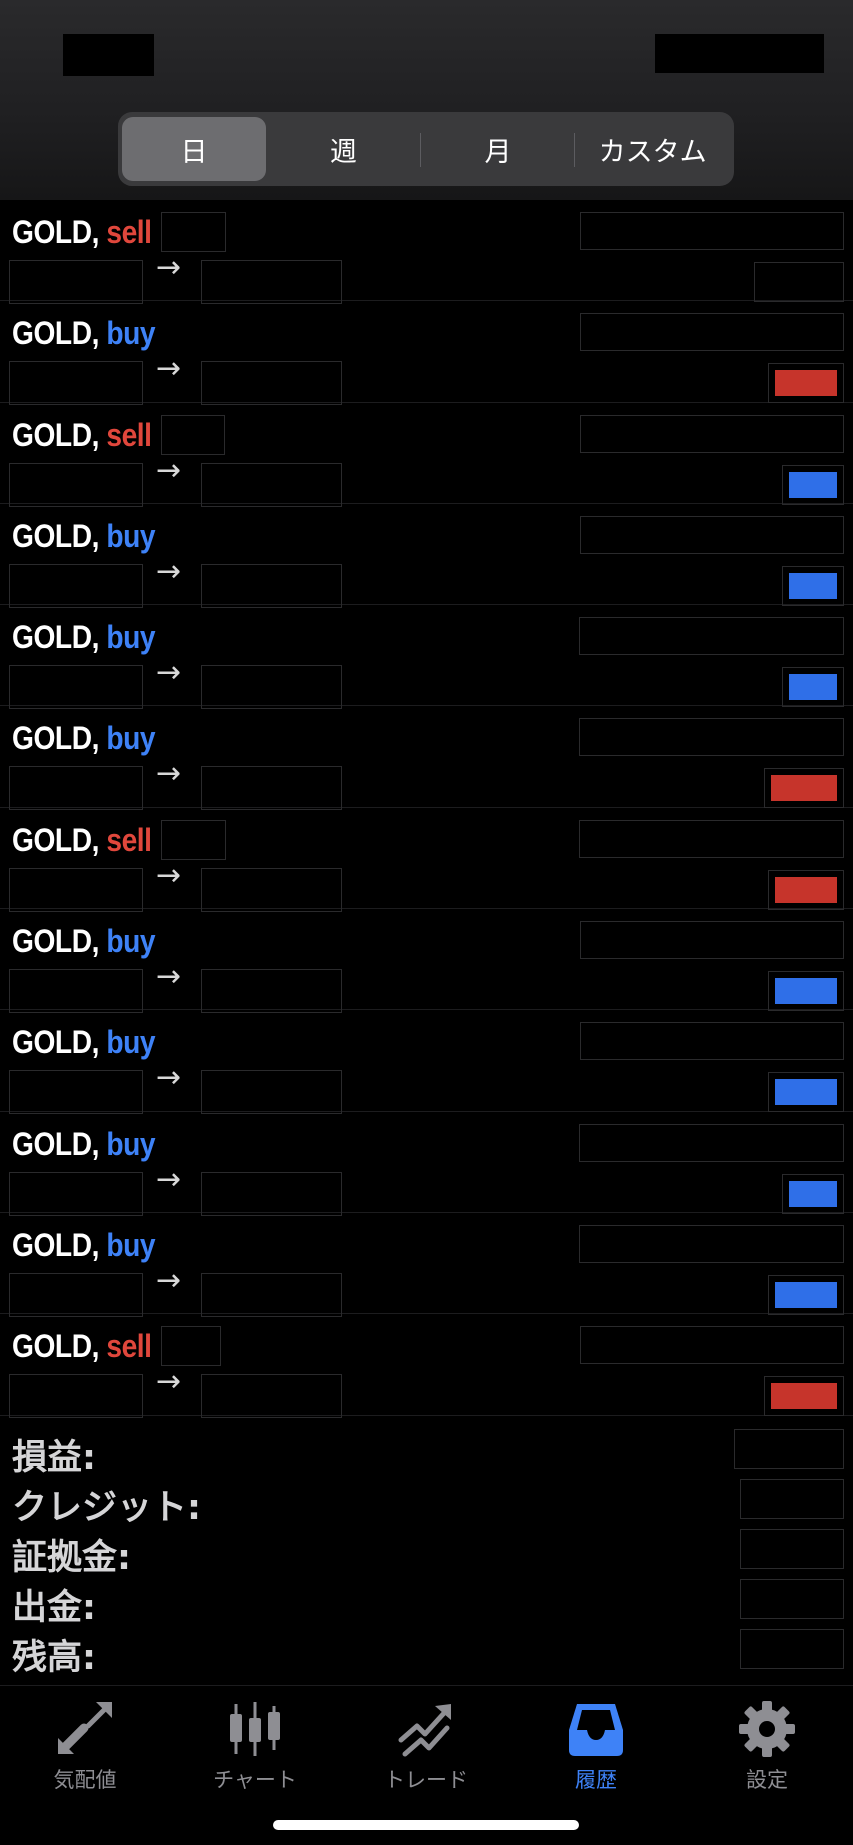 This screenshot has height=1845, width=853. Describe the element at coordinates (54, 1658) in the screenshot. I see `balance-label: 残高:` at that location.